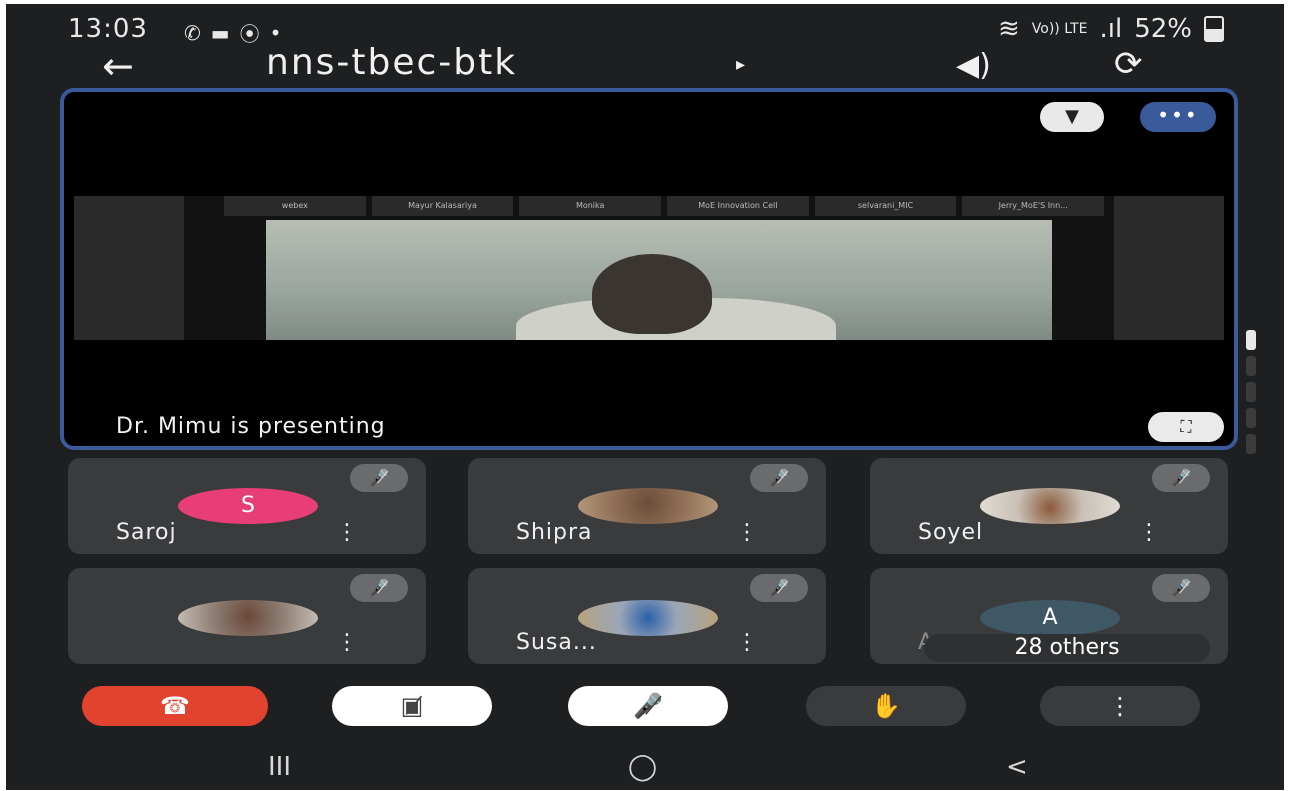 Image resolution: width=1290 pixels, height=791 pixels. I want to click on video-call-icon: ▬, so click(220, 32).